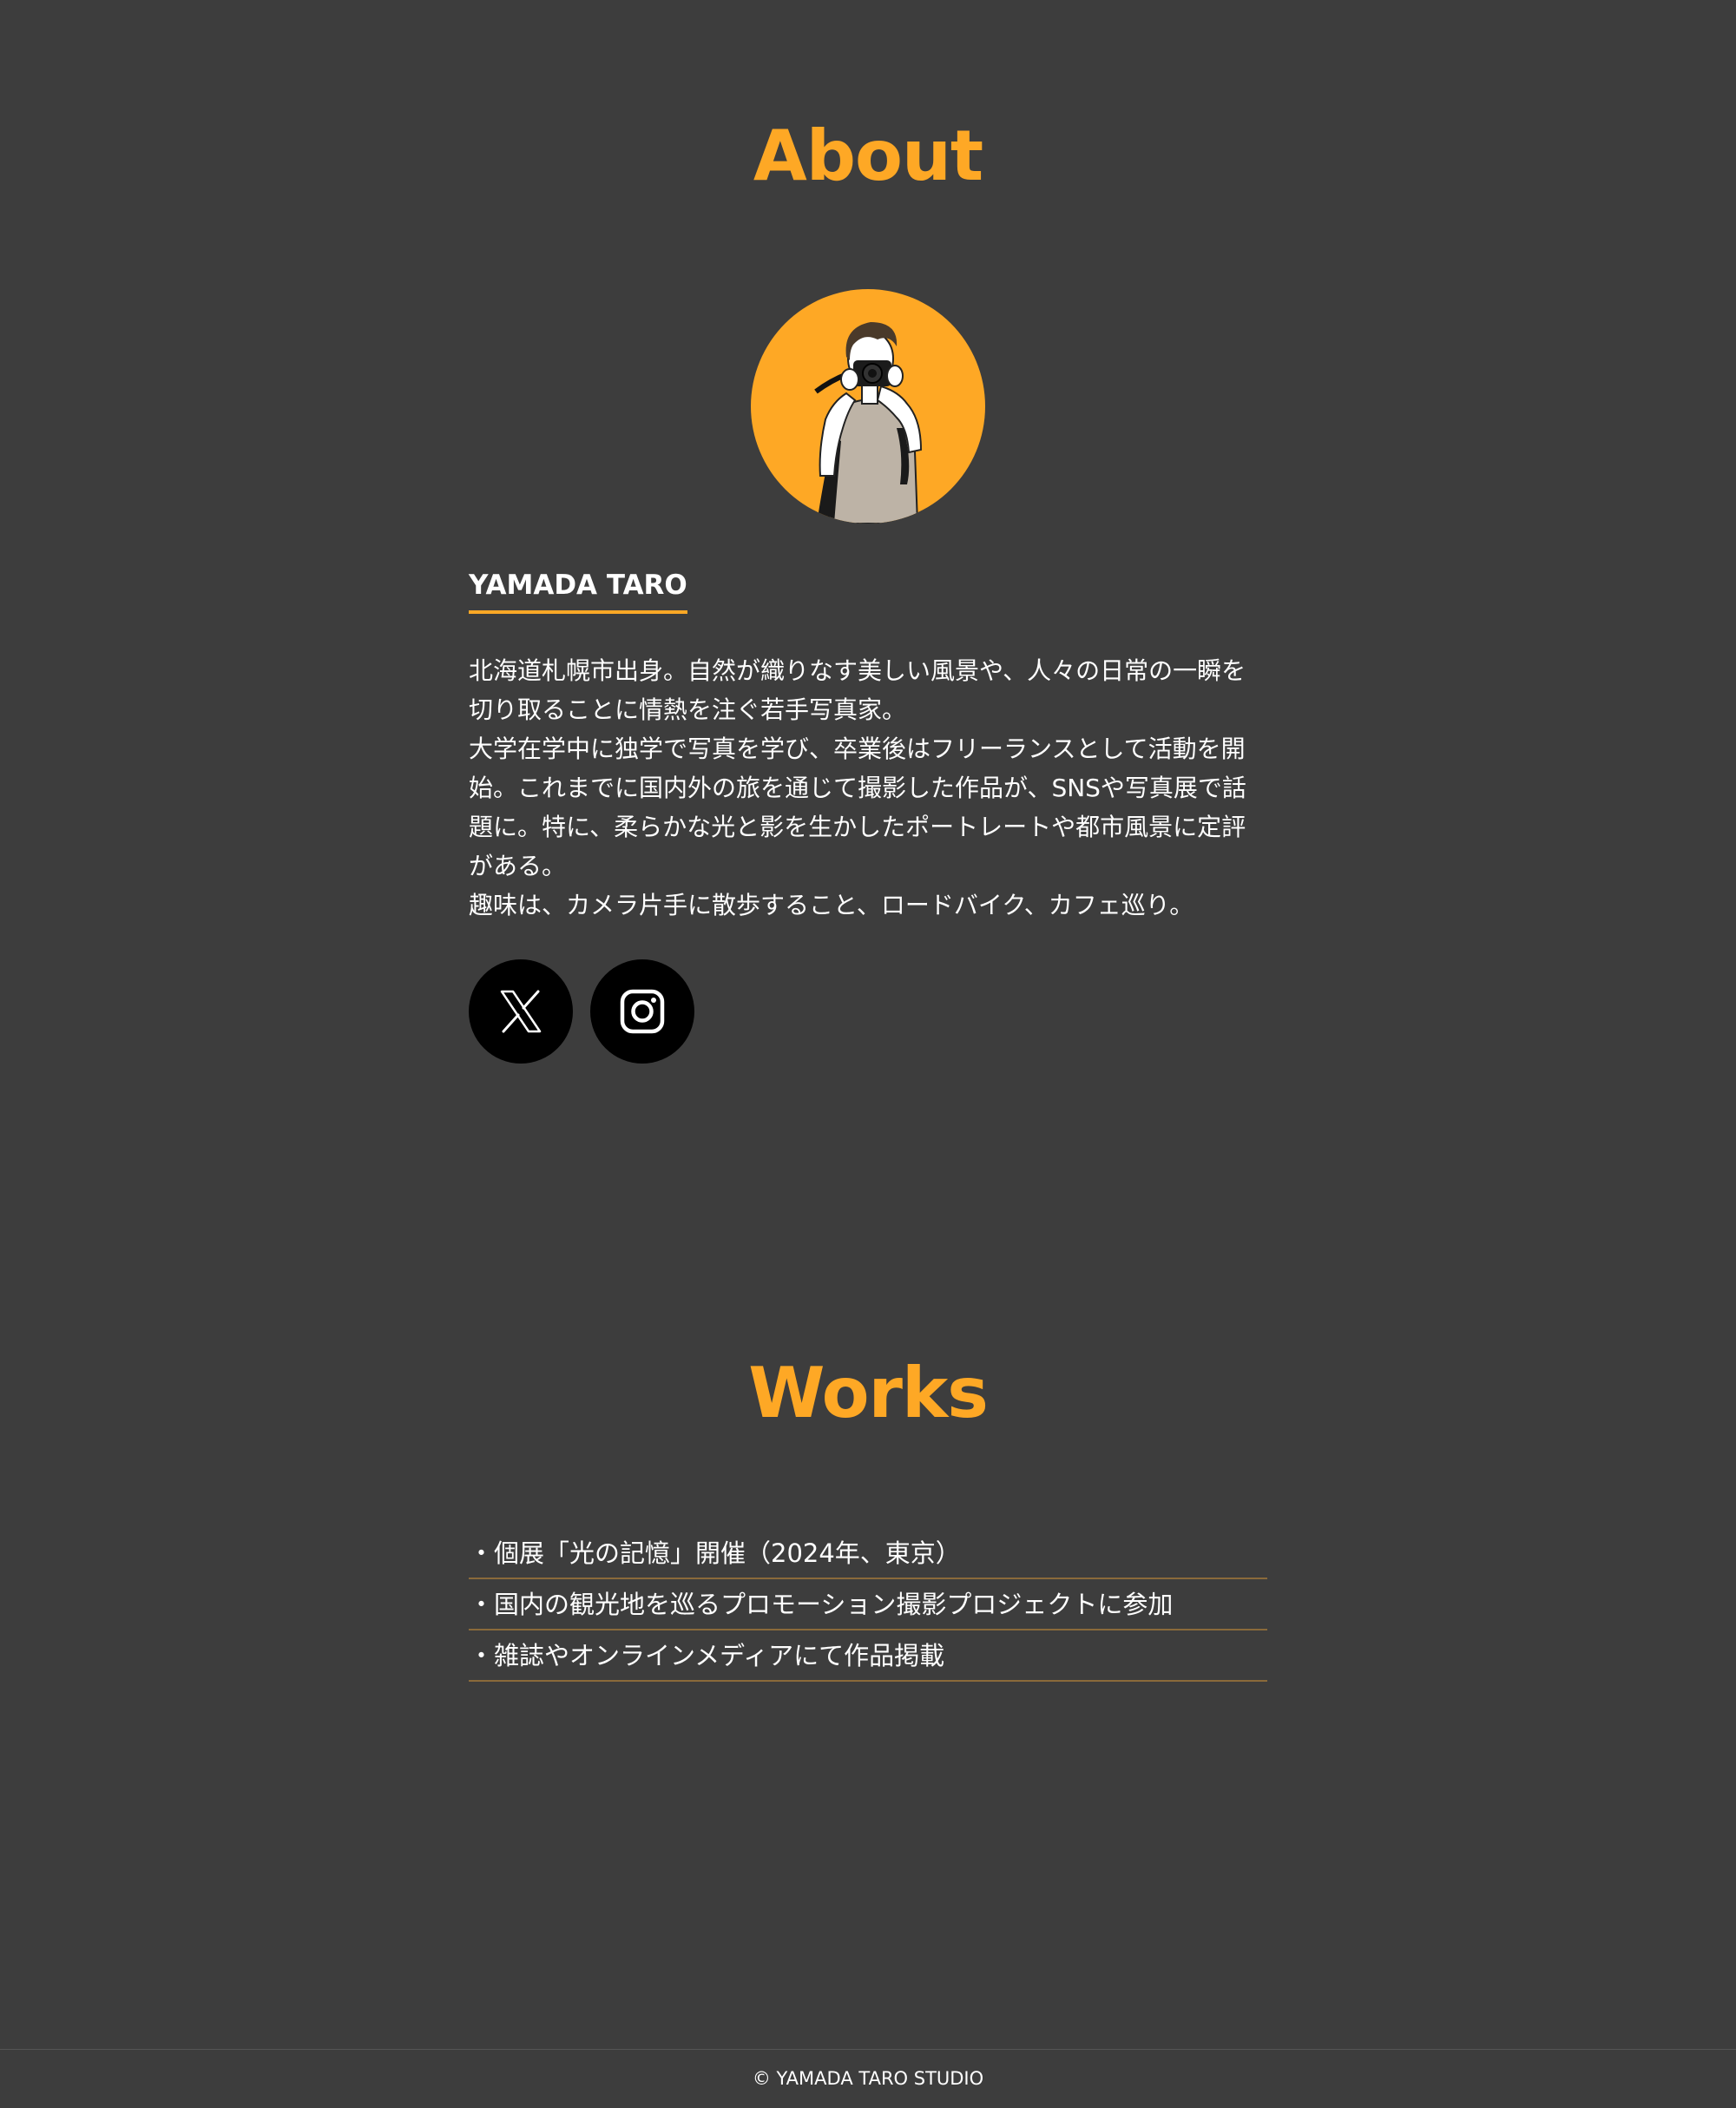  Describe the element at coordinates (578, 592) in the screenshot. I see `profile-name: YAMADA TARO` at that location.